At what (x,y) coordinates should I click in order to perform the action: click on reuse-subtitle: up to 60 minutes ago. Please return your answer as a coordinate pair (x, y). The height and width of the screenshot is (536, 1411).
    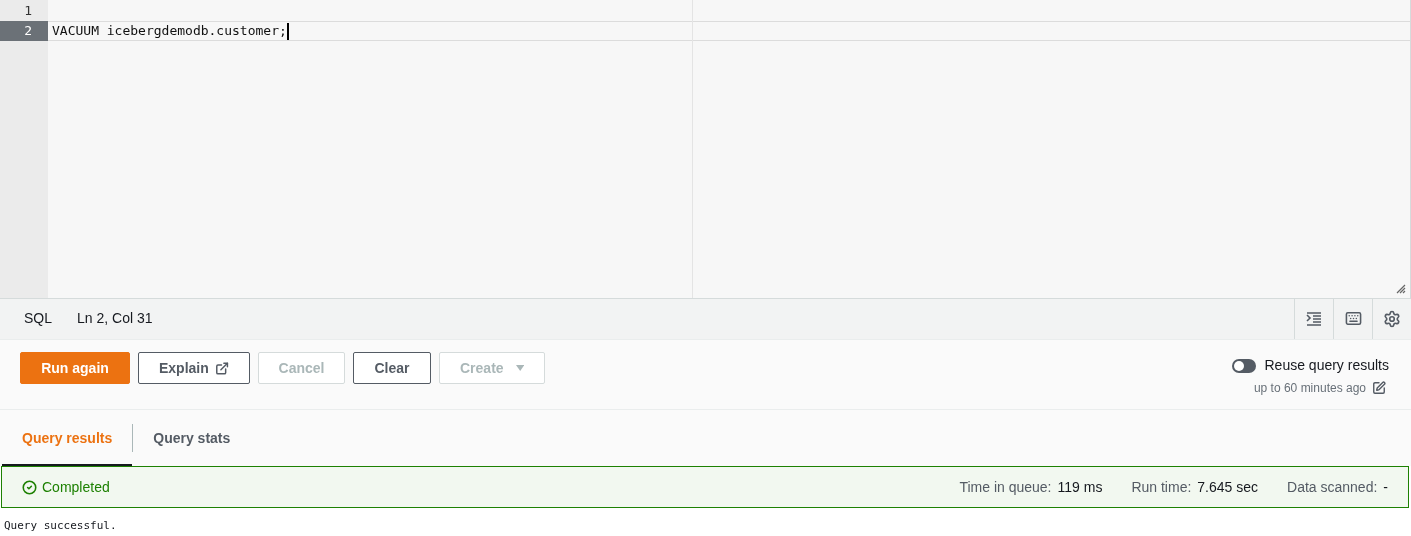
    Looking at the image, I should click on (1309, 389).